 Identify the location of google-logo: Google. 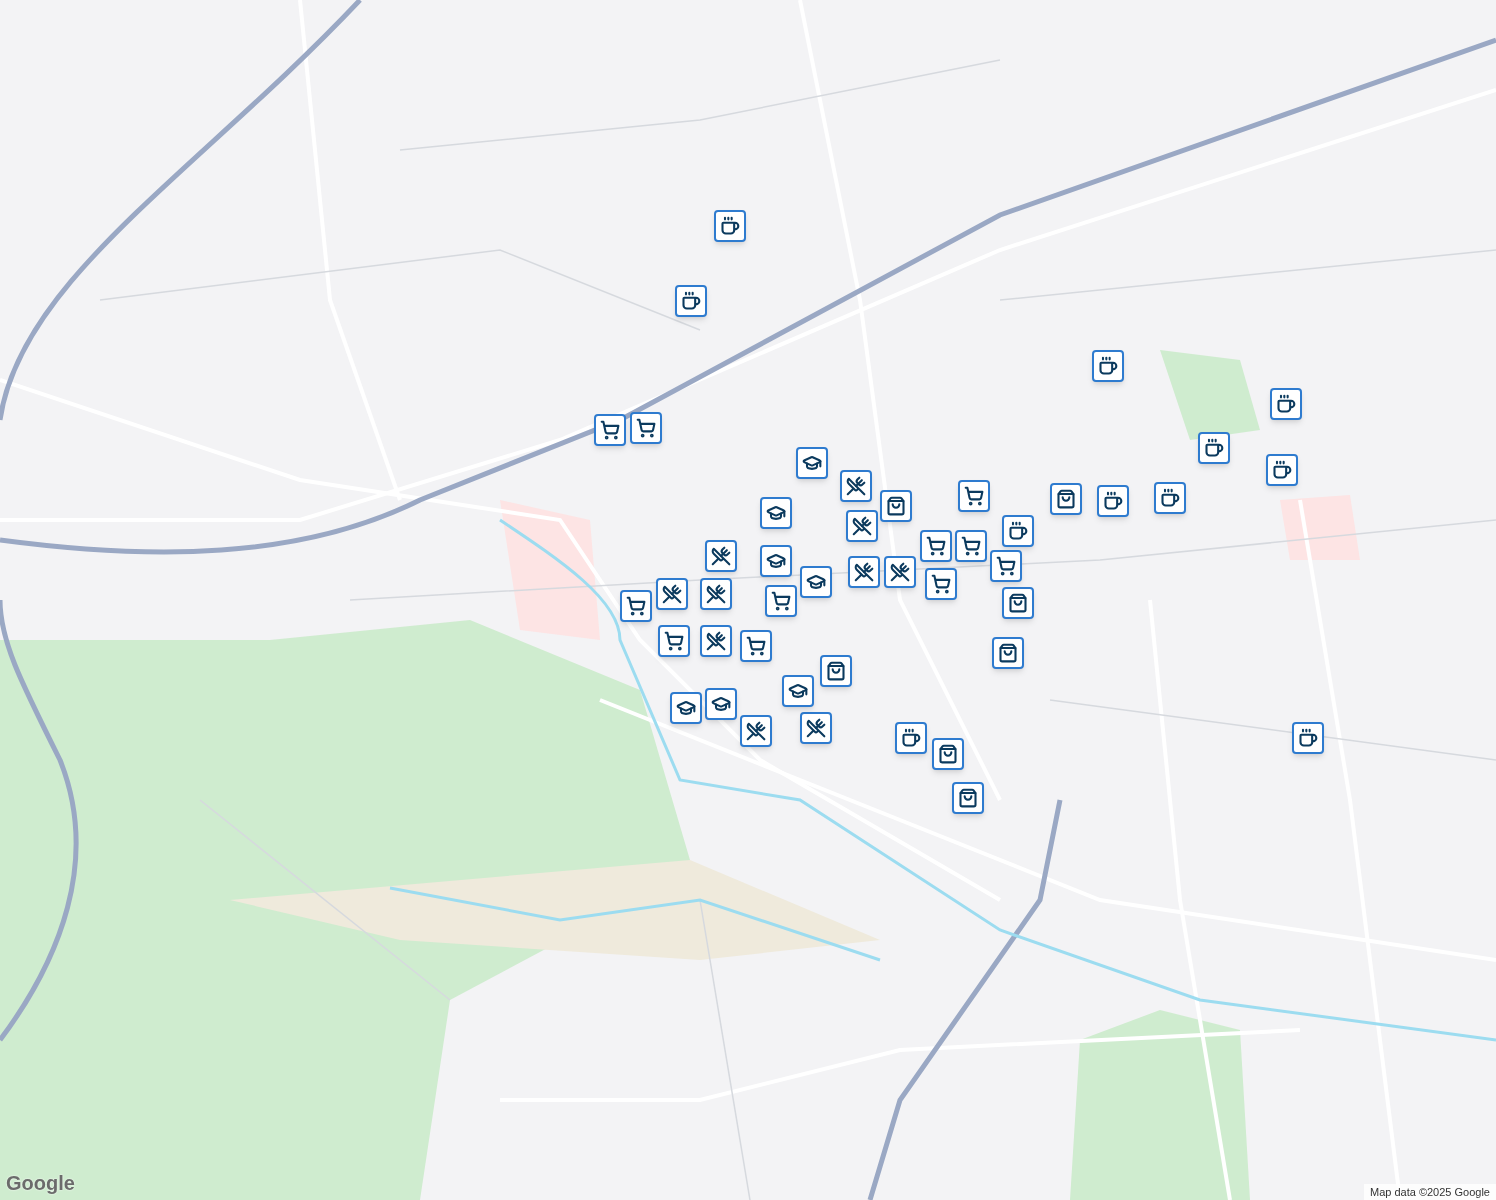
(40, 1183).